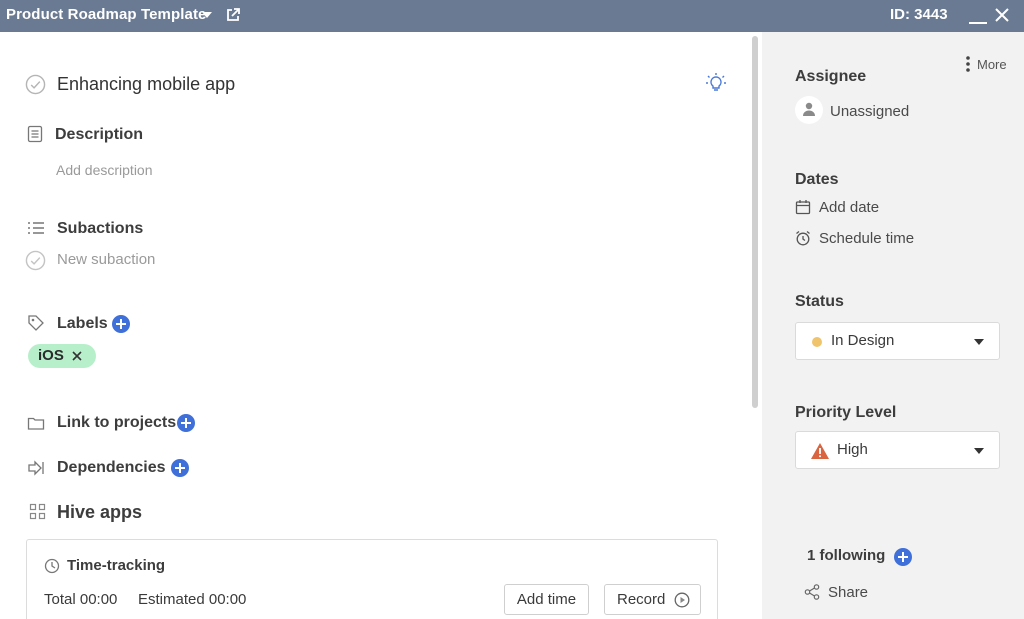 This screenshot has width=1024, height=619. What do you see at coordinates (35, 84) in the screenshot?
I see `complete-task-checkbox` at bounding box center [35, 84].